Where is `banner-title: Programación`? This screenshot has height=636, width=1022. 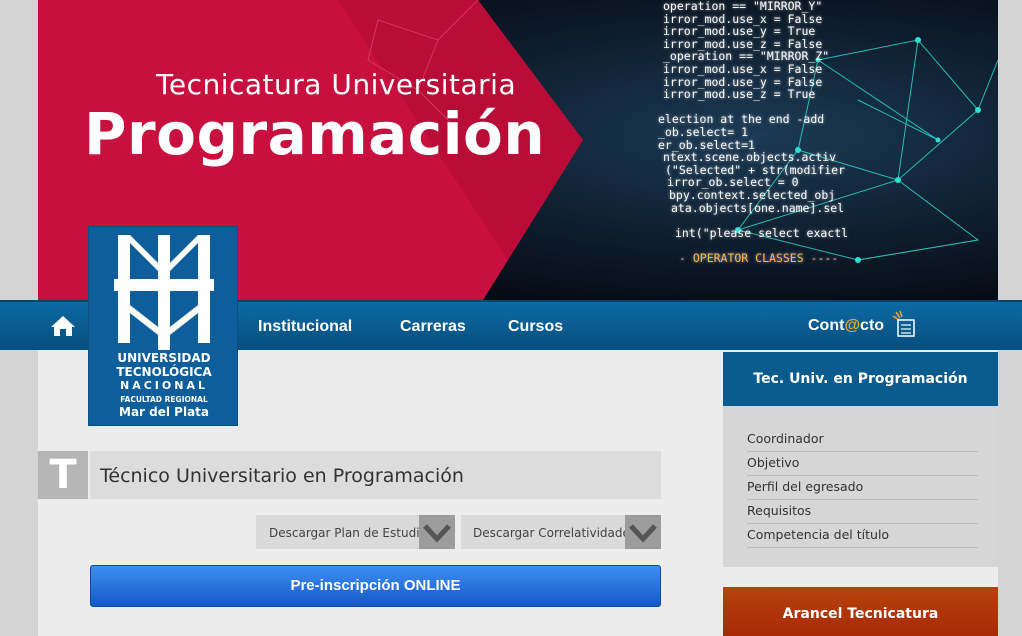
banner-title: Programación is located at coordinates (315, 134).